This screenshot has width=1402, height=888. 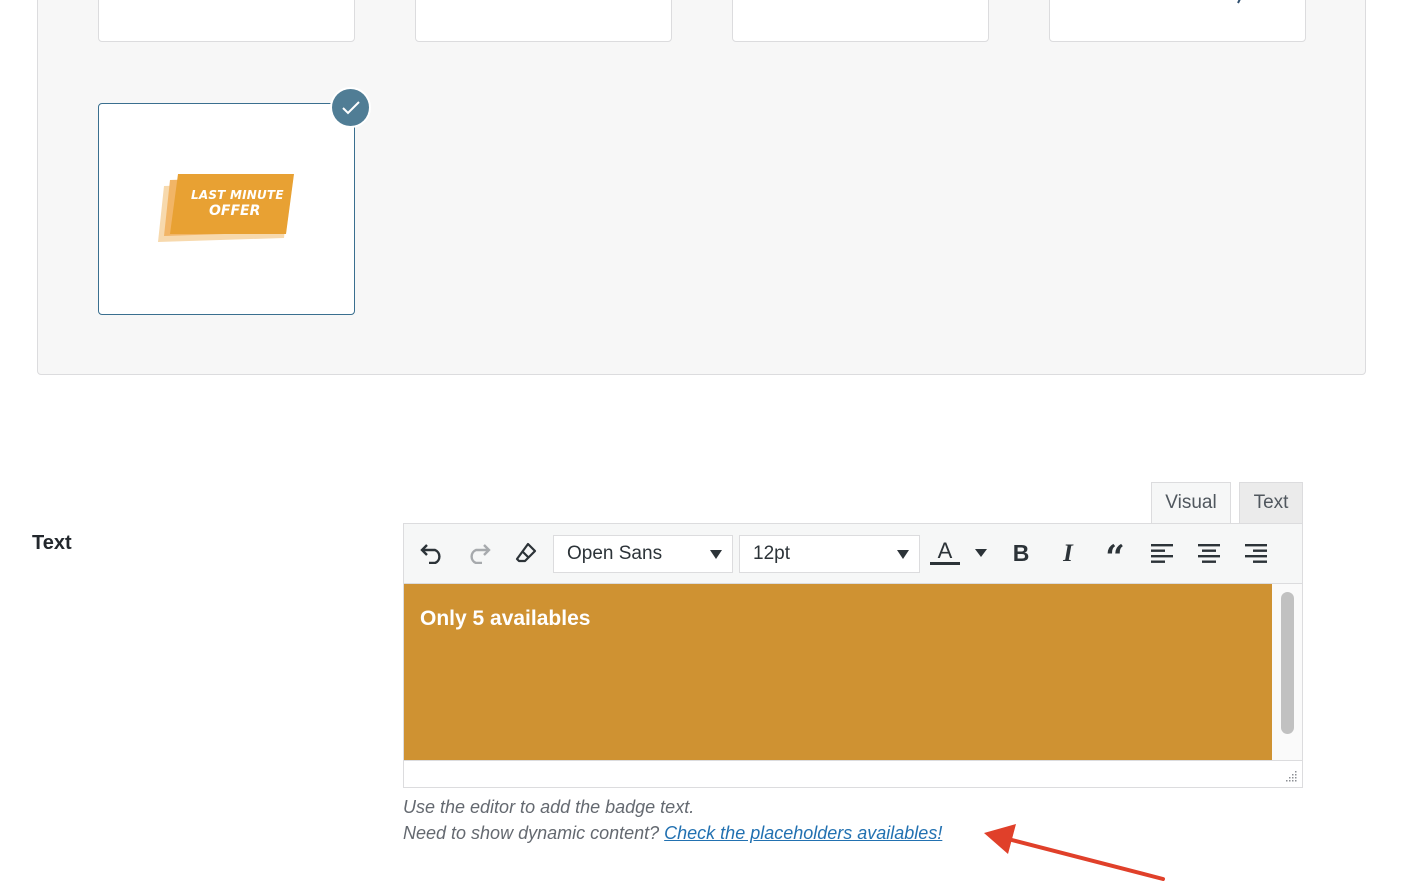 I want to click on align-right-icon, so click(x=1256, y=553).